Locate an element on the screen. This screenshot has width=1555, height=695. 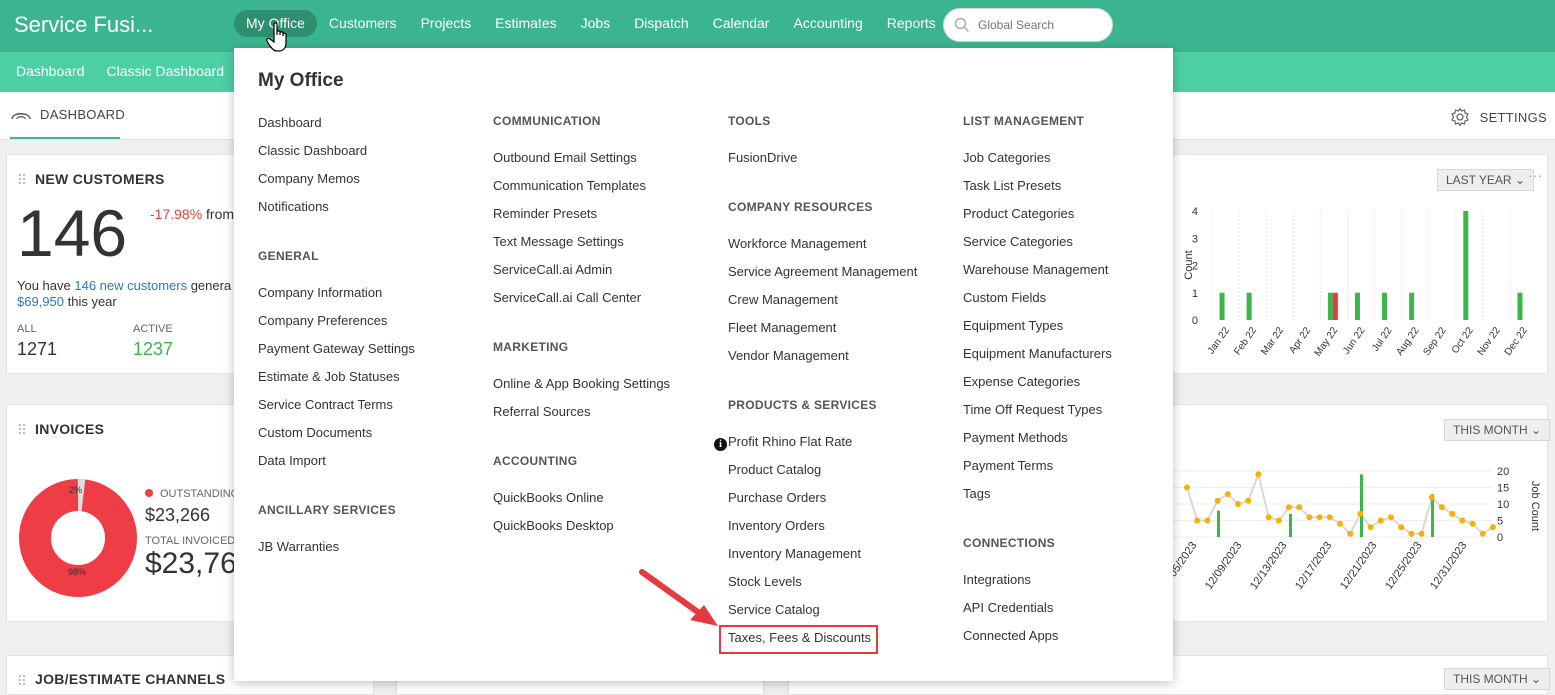
summary-amount: $69,950 is located at coordinates (40, 301).